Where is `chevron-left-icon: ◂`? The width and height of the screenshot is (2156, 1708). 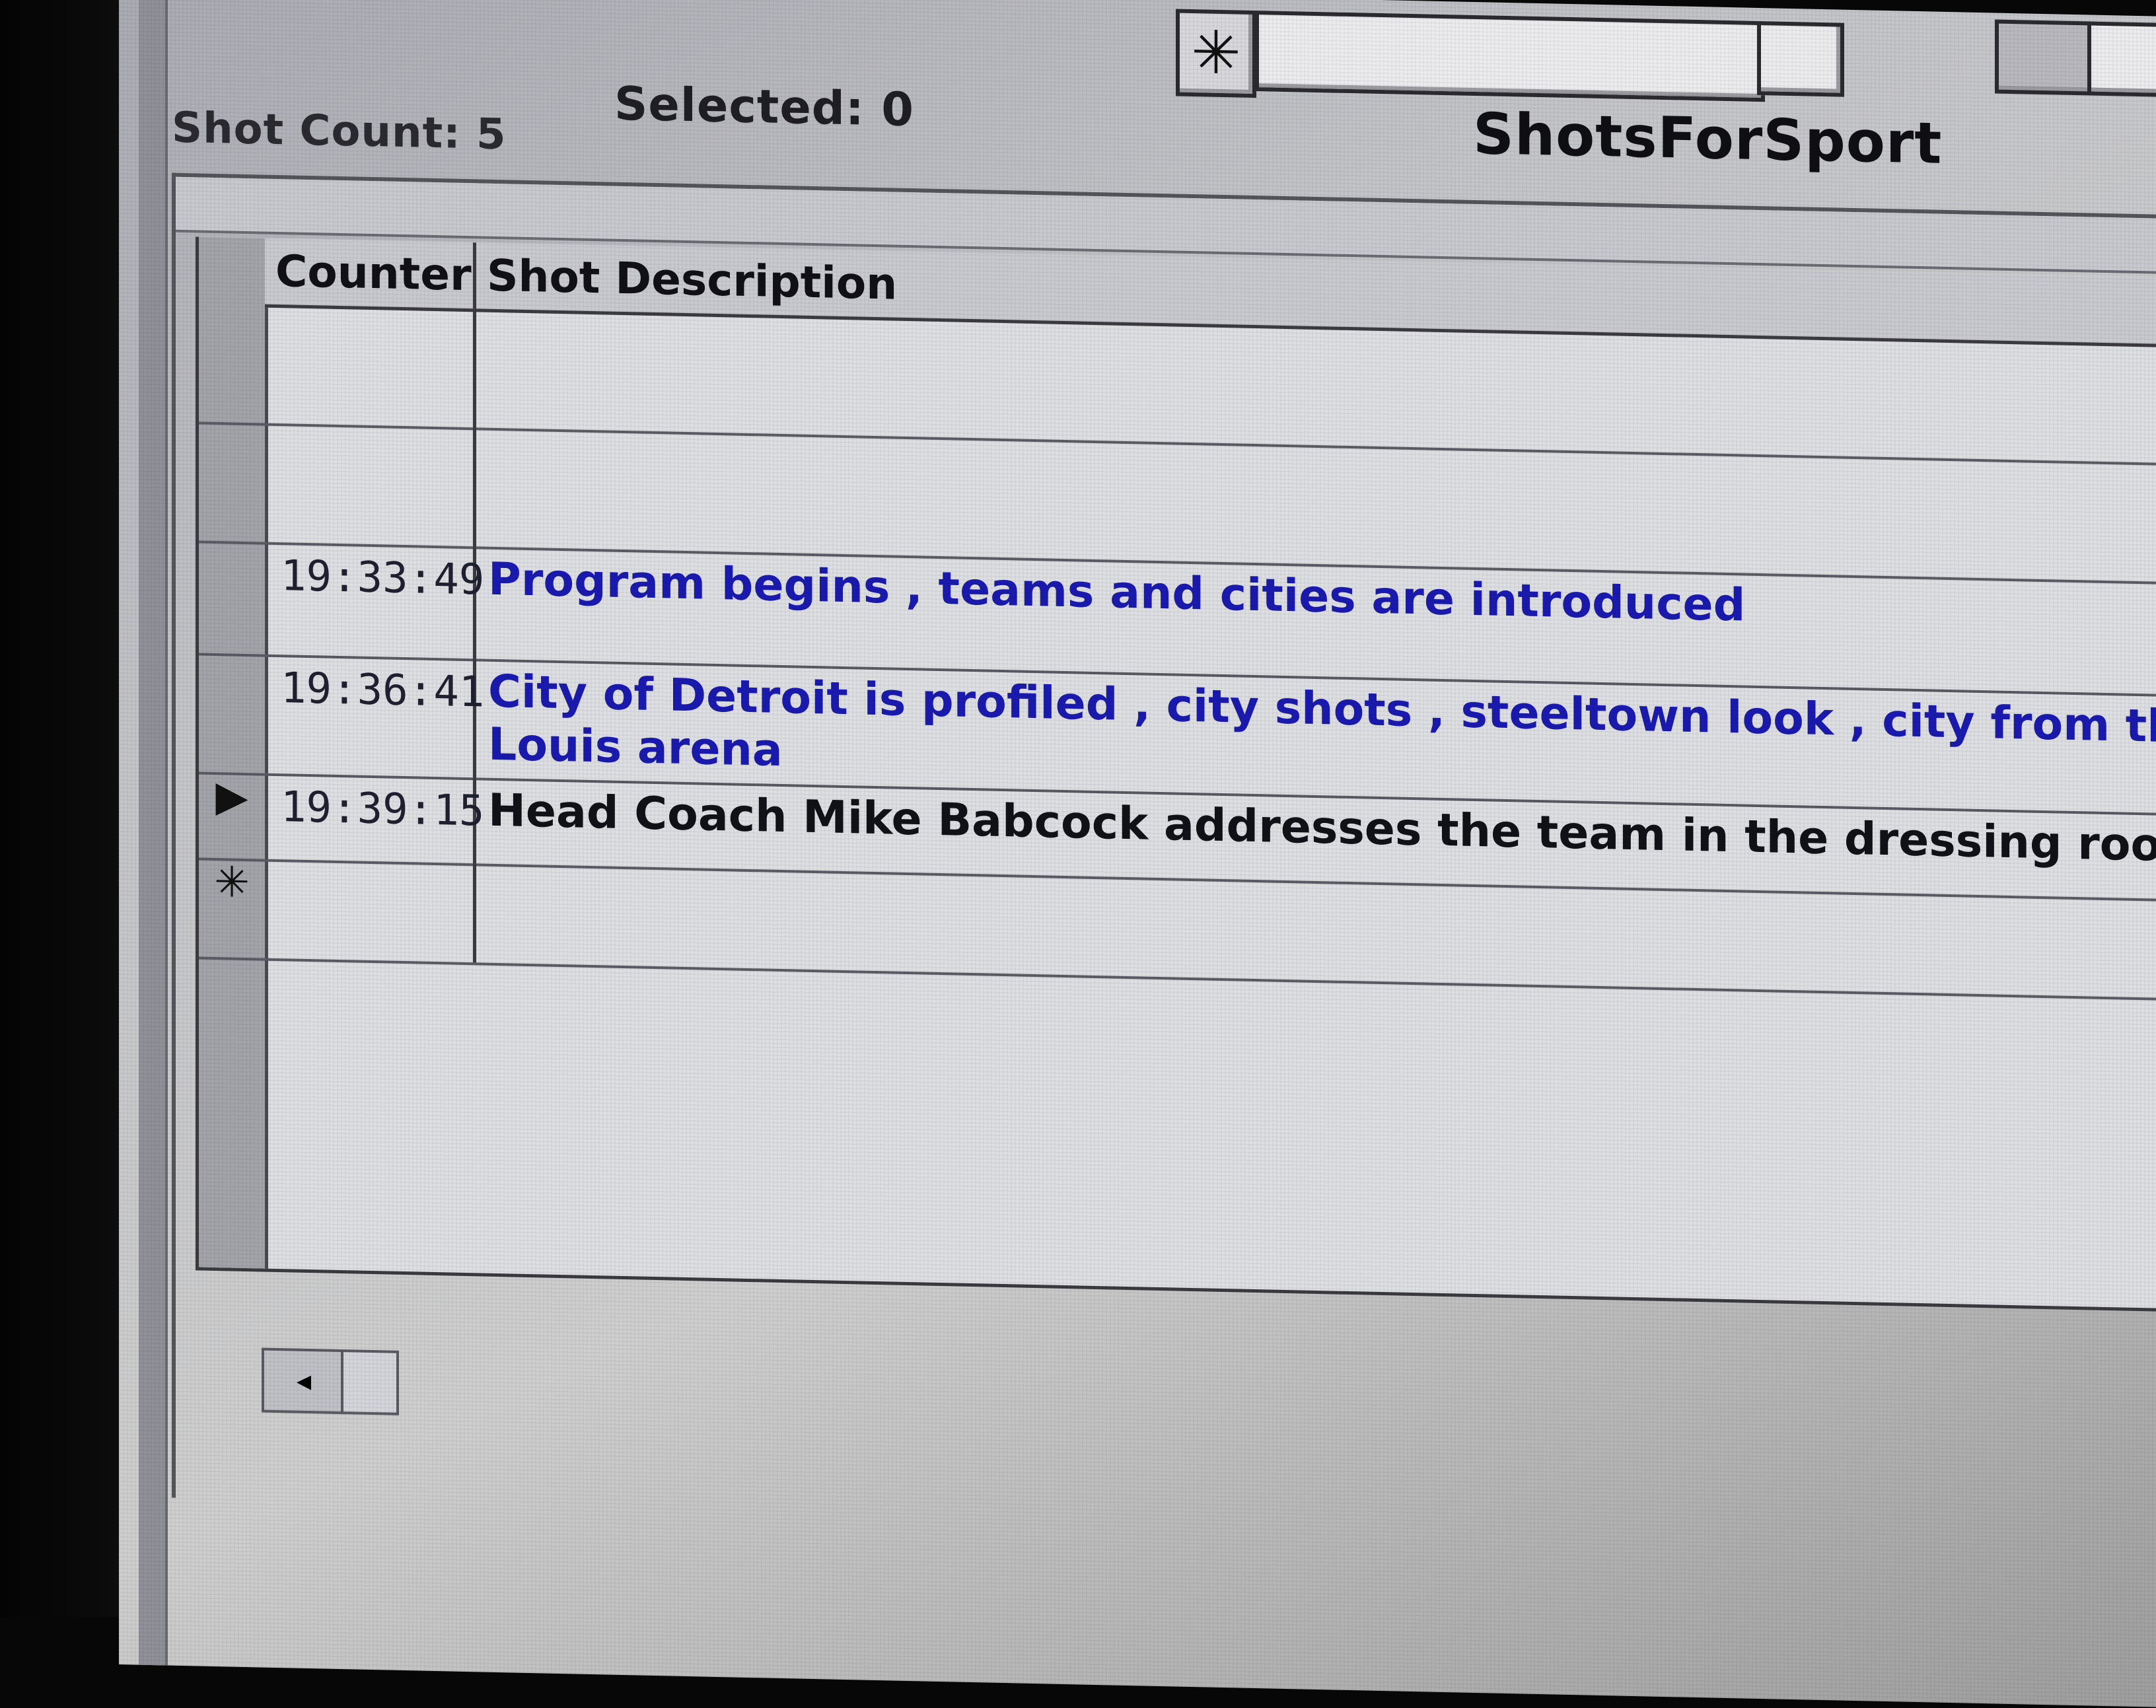
chevron-left-icon: ◂ is located at coordinates (304, 1381).